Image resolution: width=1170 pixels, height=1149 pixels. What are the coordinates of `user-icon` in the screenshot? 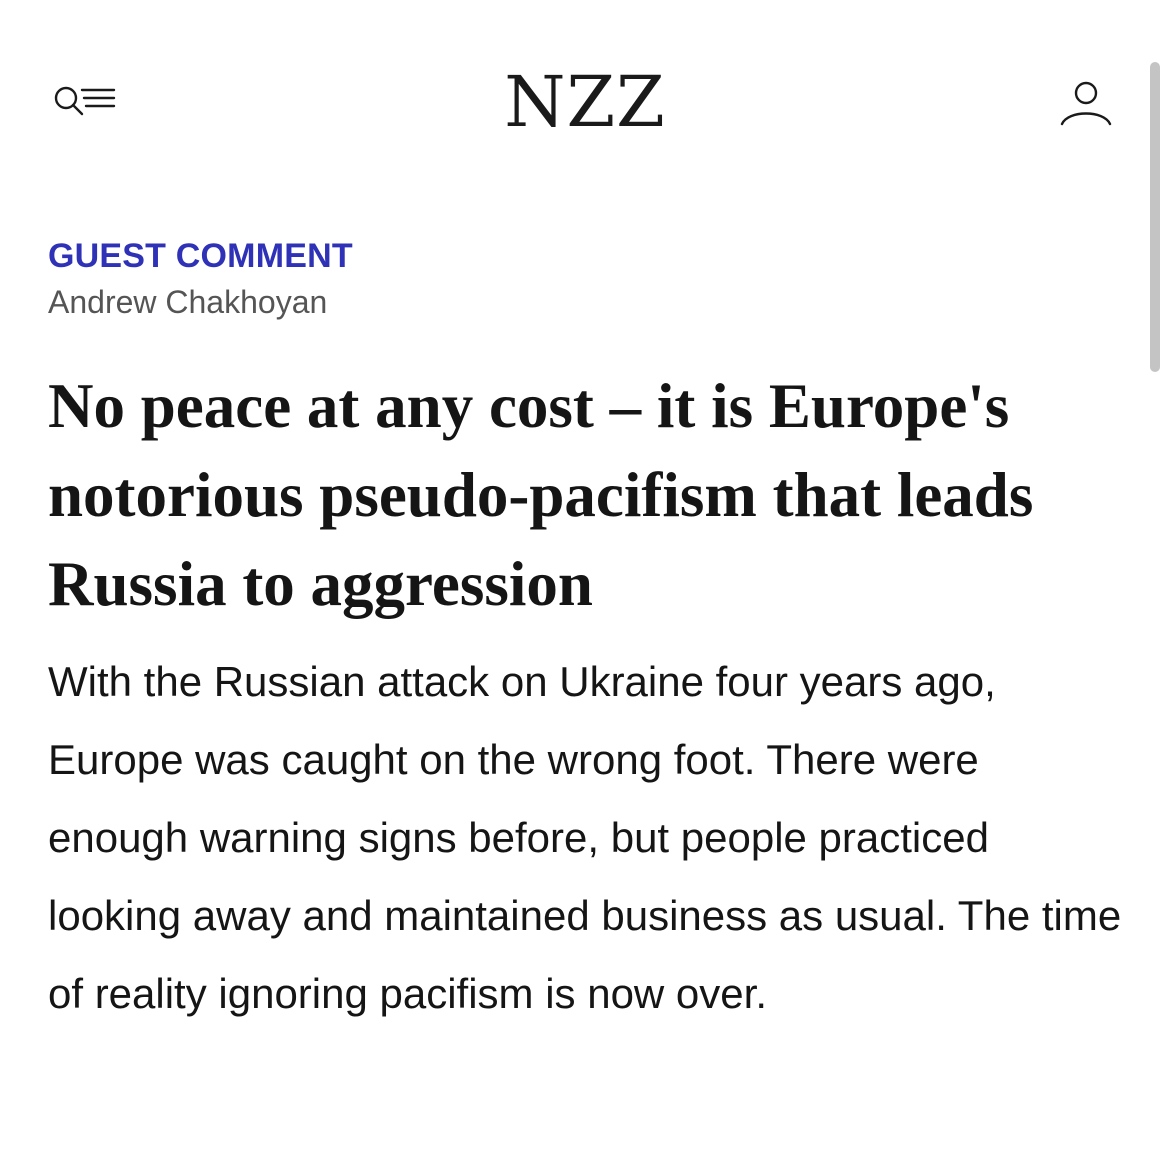 It's located at (1086, 103).